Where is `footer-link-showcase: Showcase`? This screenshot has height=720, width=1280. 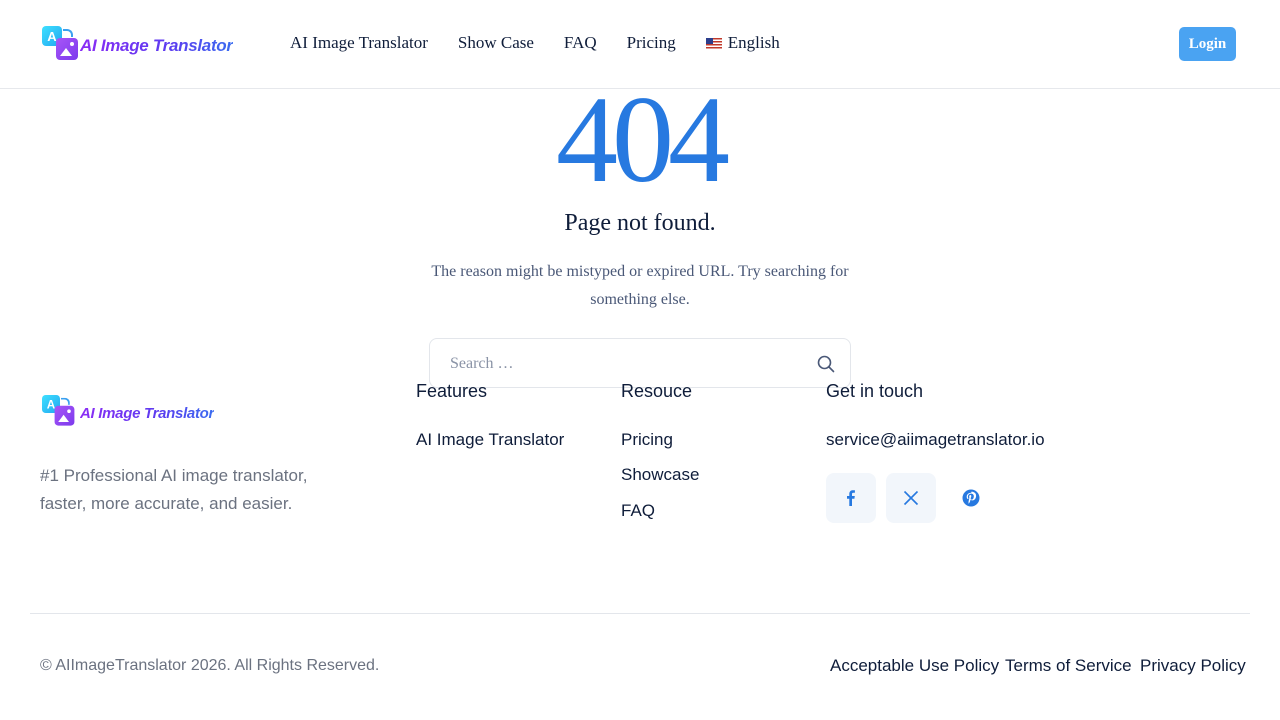 footer-link-showcase: Showcase is located at coordinates (660, 475).